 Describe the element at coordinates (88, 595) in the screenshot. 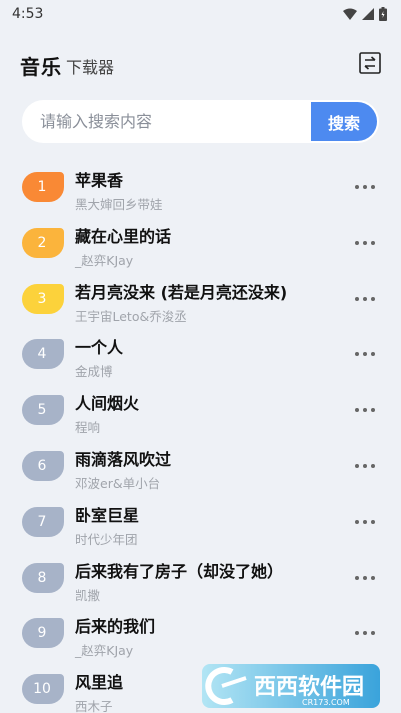

I see `song-artist: 凯撒` at that location.